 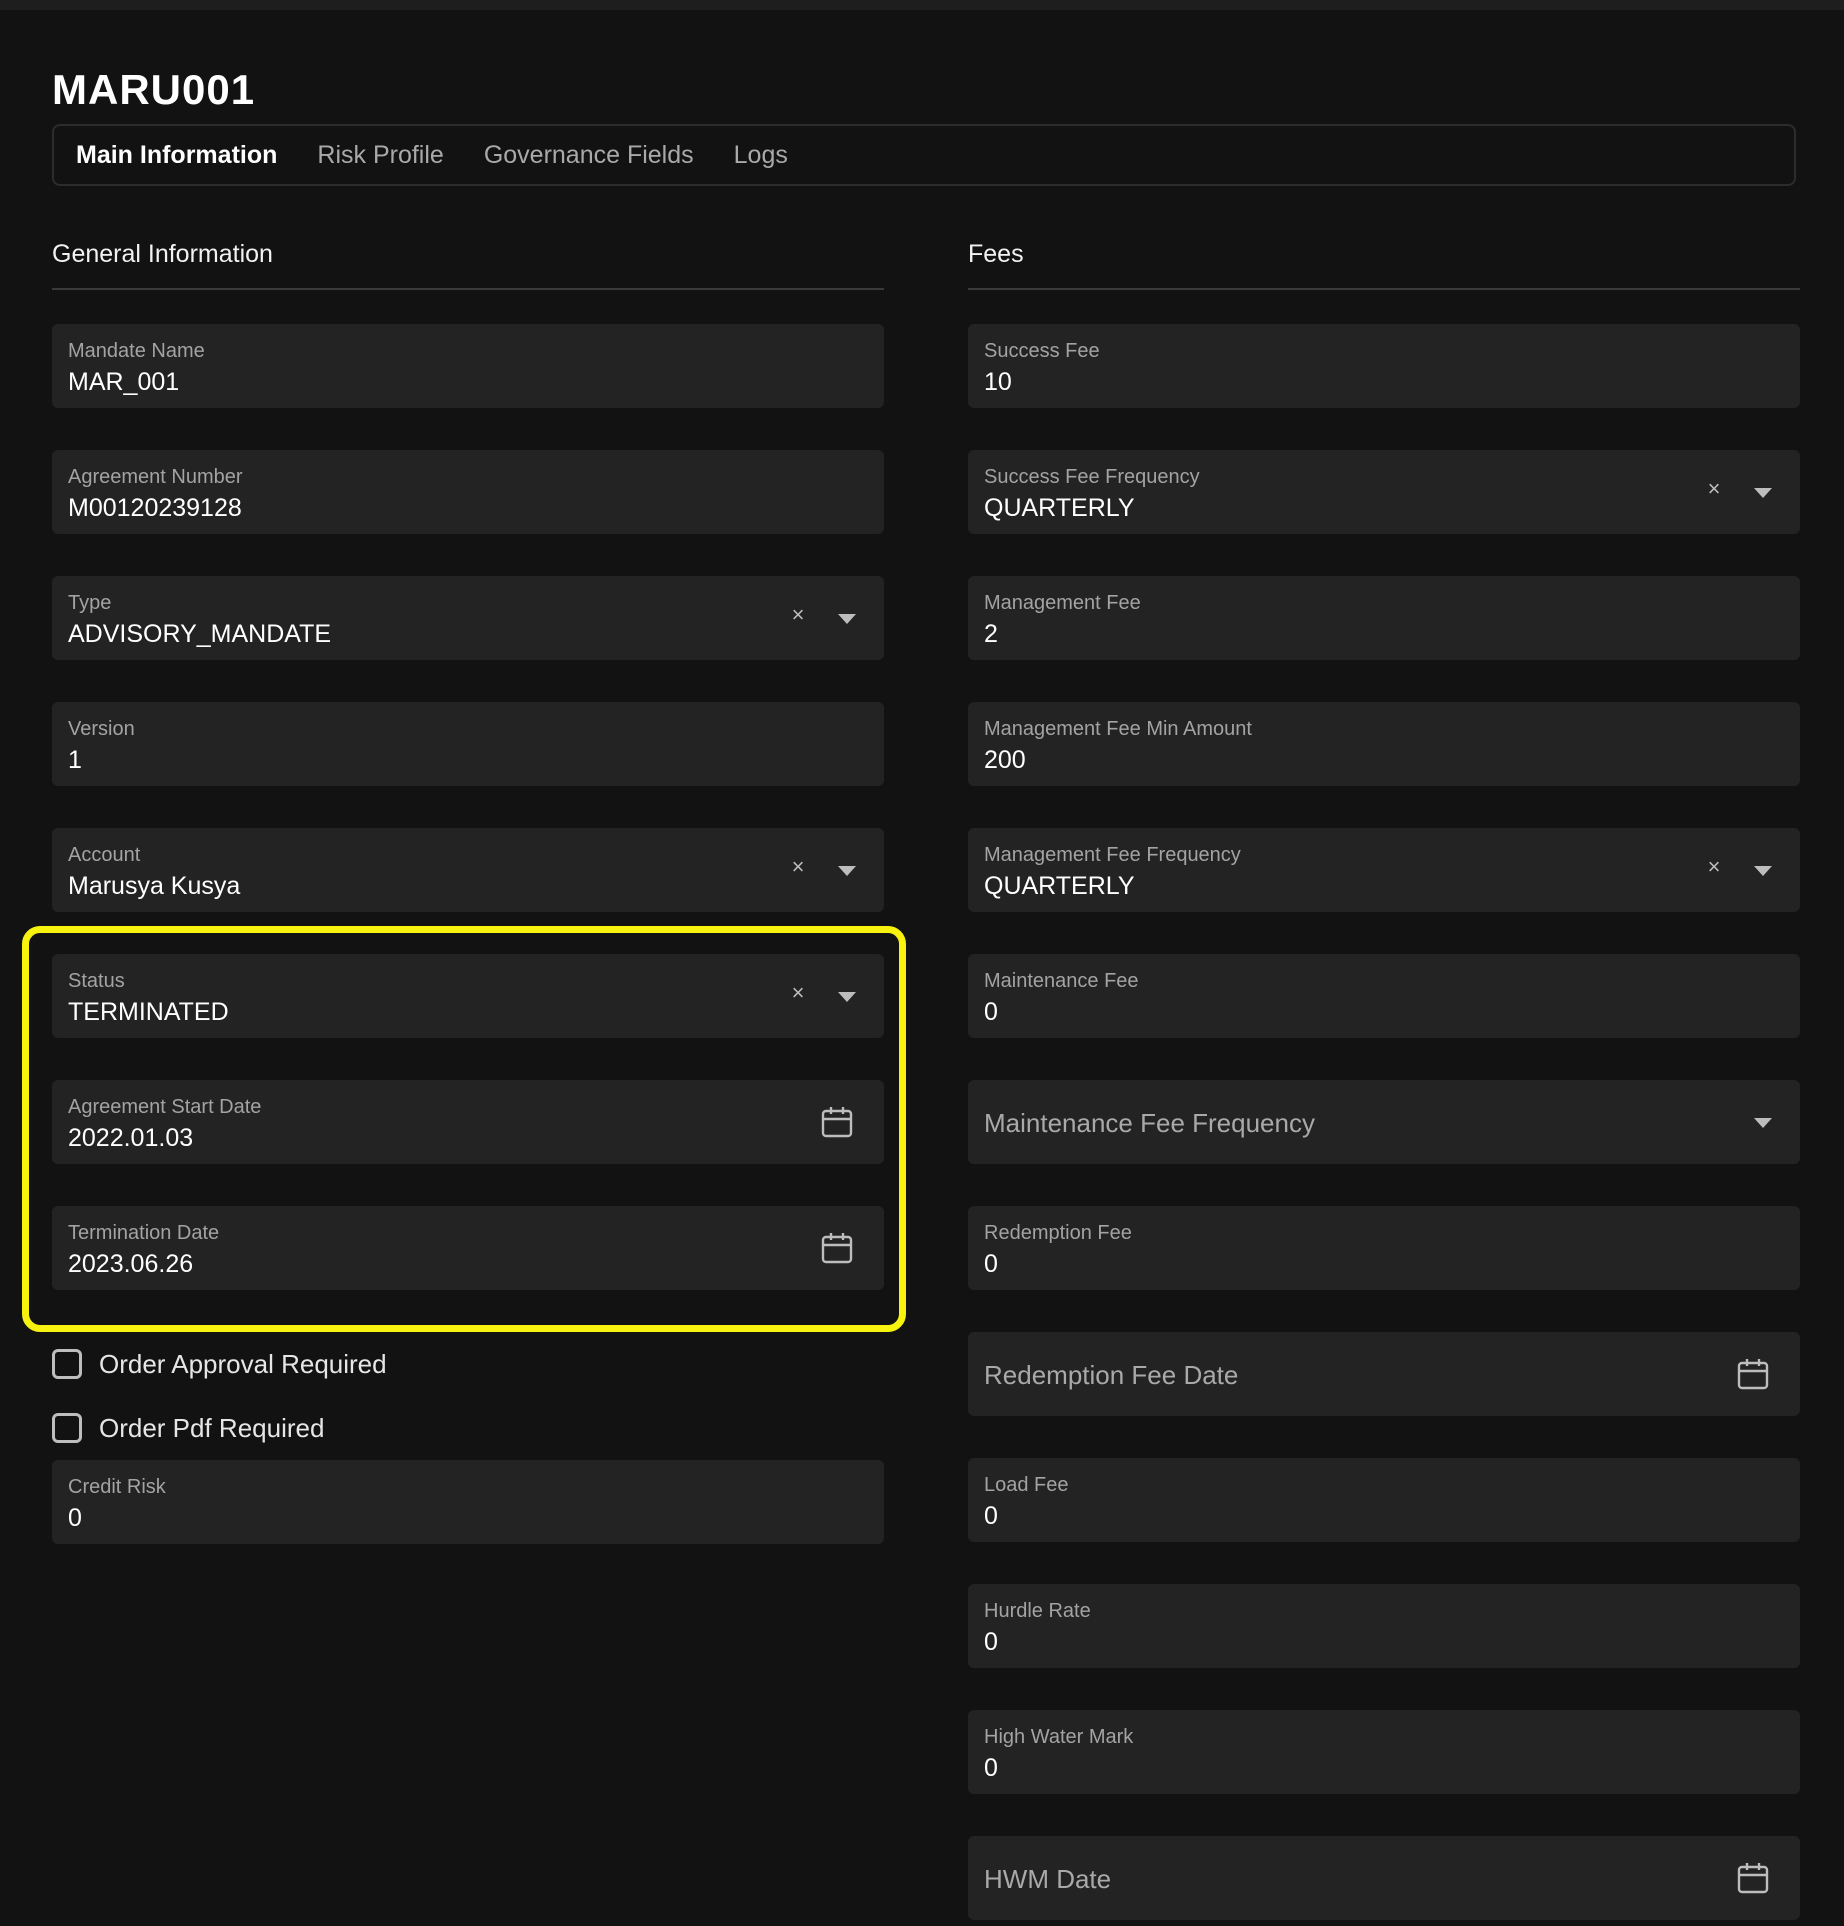 I want to click on agreement-number-field: Agreement Number M00120239128, so click(x=468, y=492).